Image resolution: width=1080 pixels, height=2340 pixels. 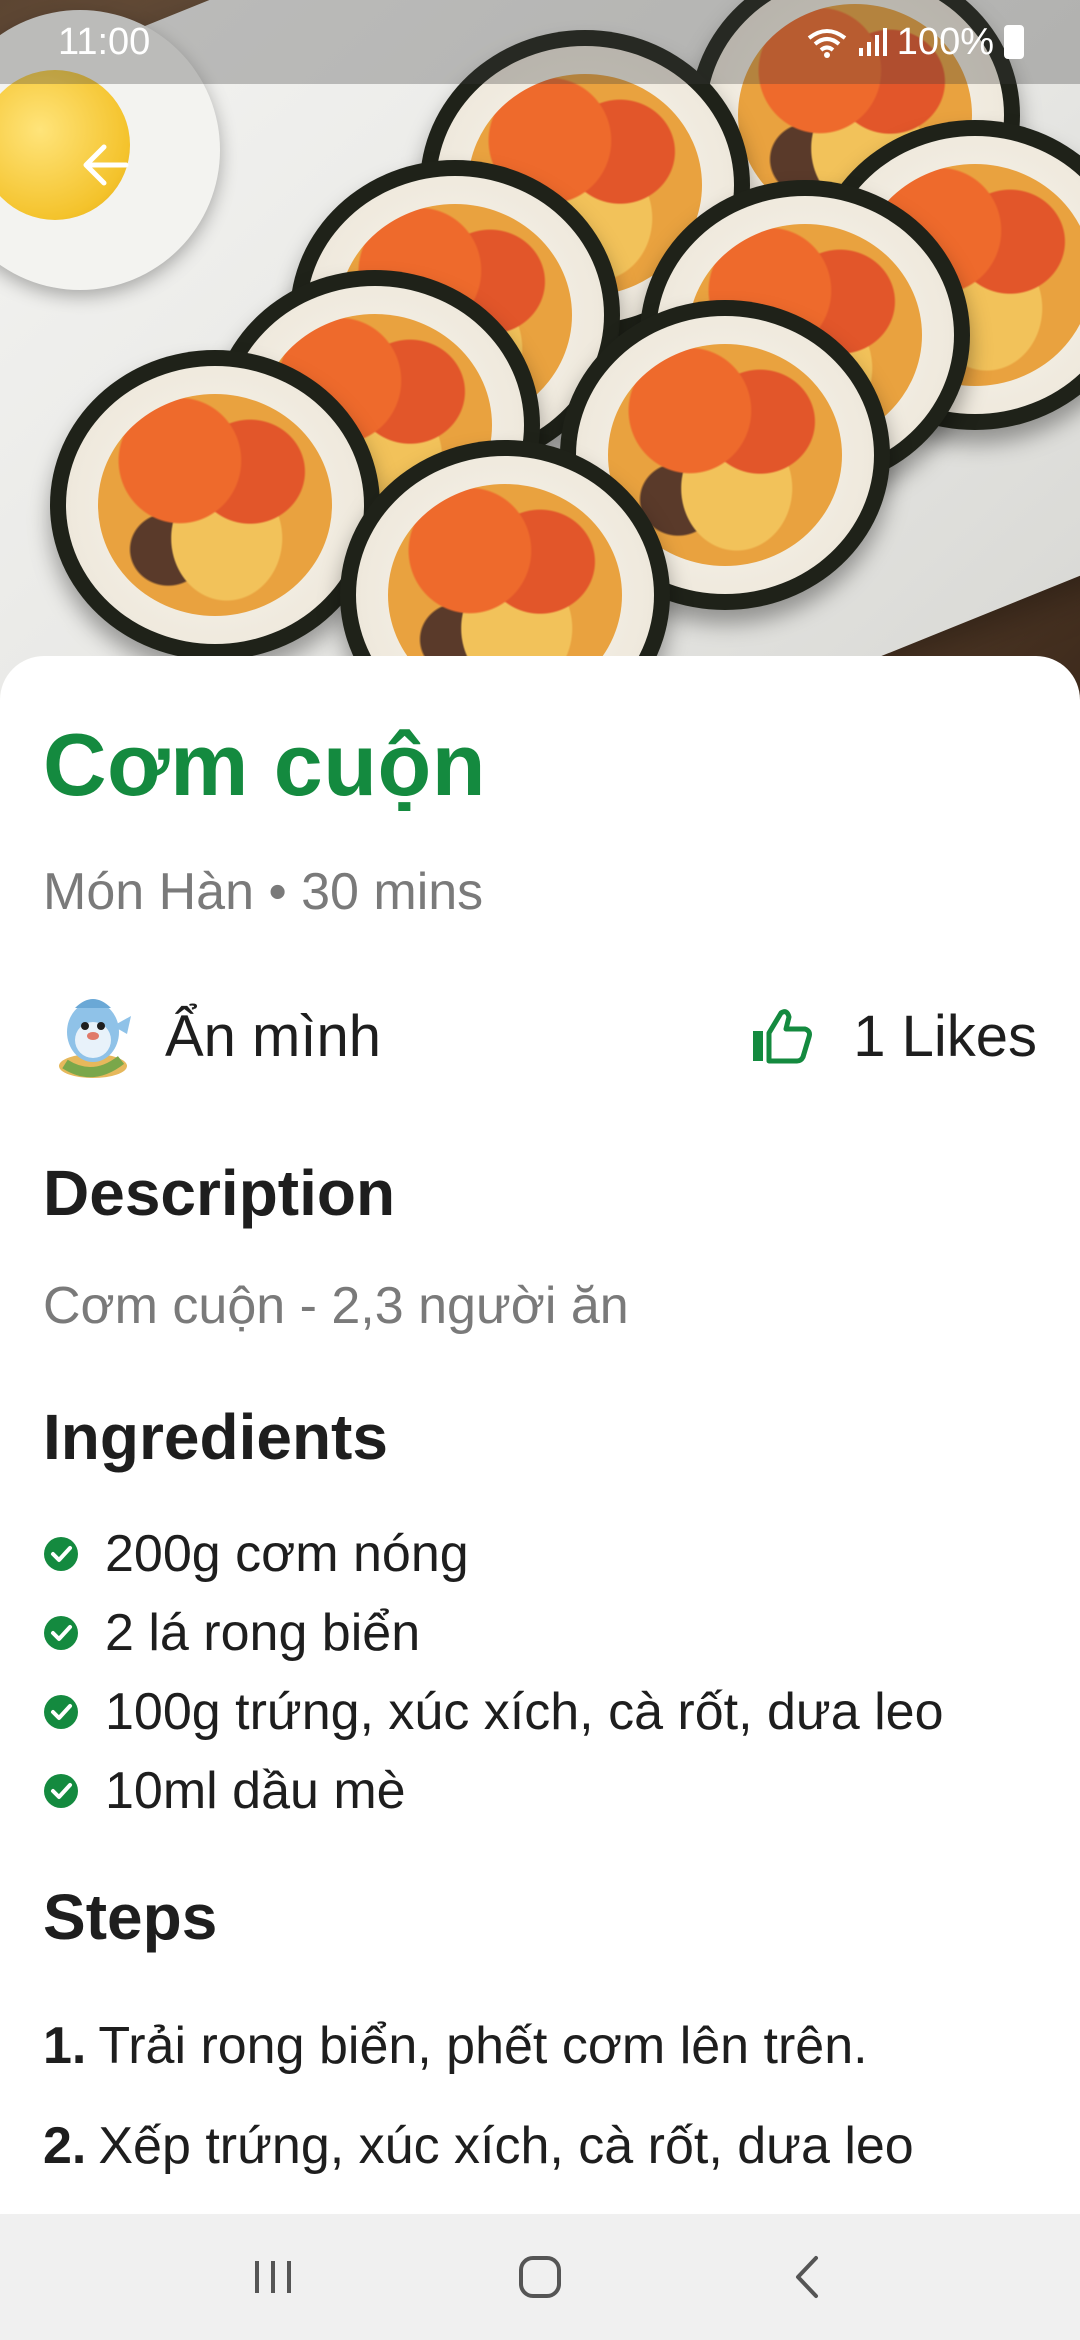 What do you see at coordinates (263, 892) in the screenshot?
I see `recipe-meta: Món Hàn • 30 mins` at bounding box center [263, 892].